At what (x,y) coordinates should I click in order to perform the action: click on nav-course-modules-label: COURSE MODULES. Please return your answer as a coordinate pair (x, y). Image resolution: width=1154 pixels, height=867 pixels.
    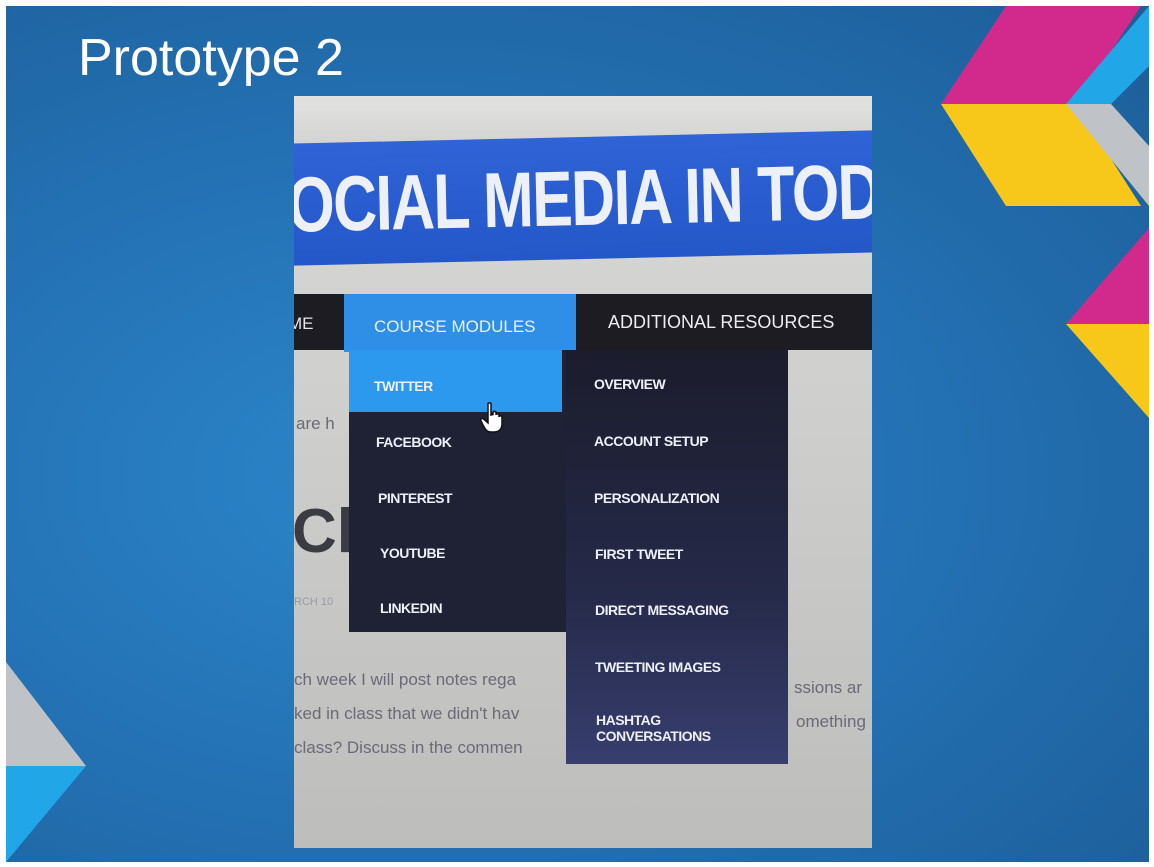
    Looking at the image, I should click on (455, 327).